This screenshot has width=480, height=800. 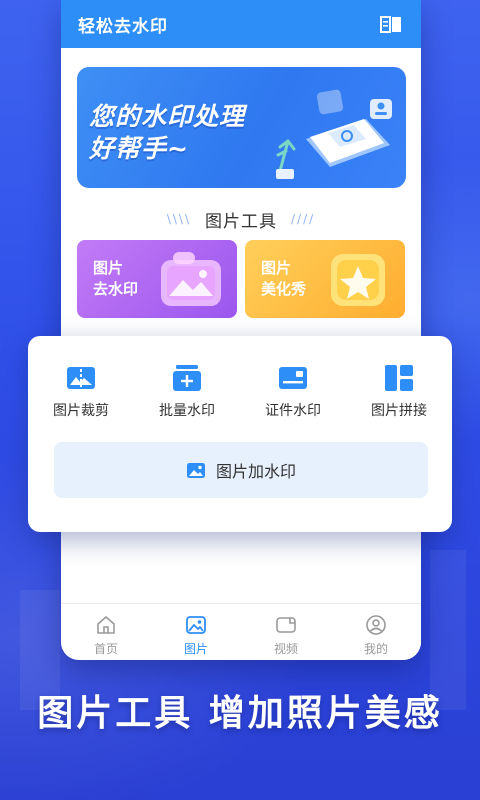 What do you see at coordinates (105, 649) in the screenshot?
I see `tab-label: 首页` at bounding box center [105, 649].